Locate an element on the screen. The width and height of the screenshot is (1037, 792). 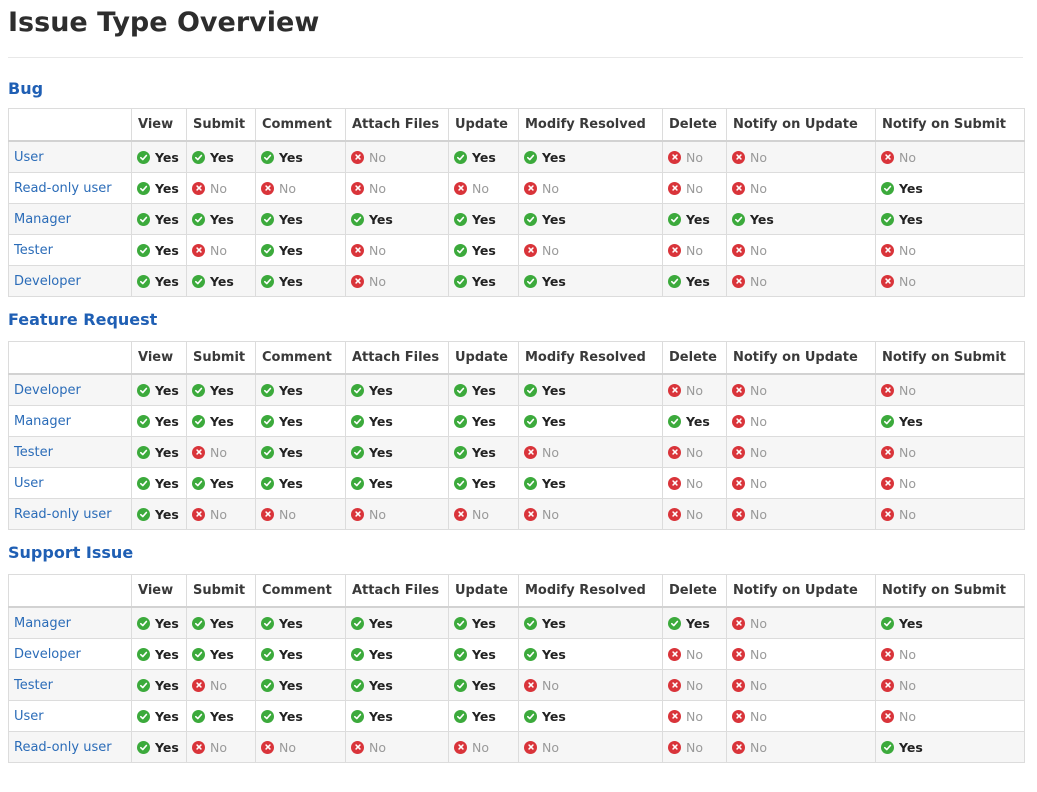
permission-cell-submit: Yes is located at coordinates (221, 421).